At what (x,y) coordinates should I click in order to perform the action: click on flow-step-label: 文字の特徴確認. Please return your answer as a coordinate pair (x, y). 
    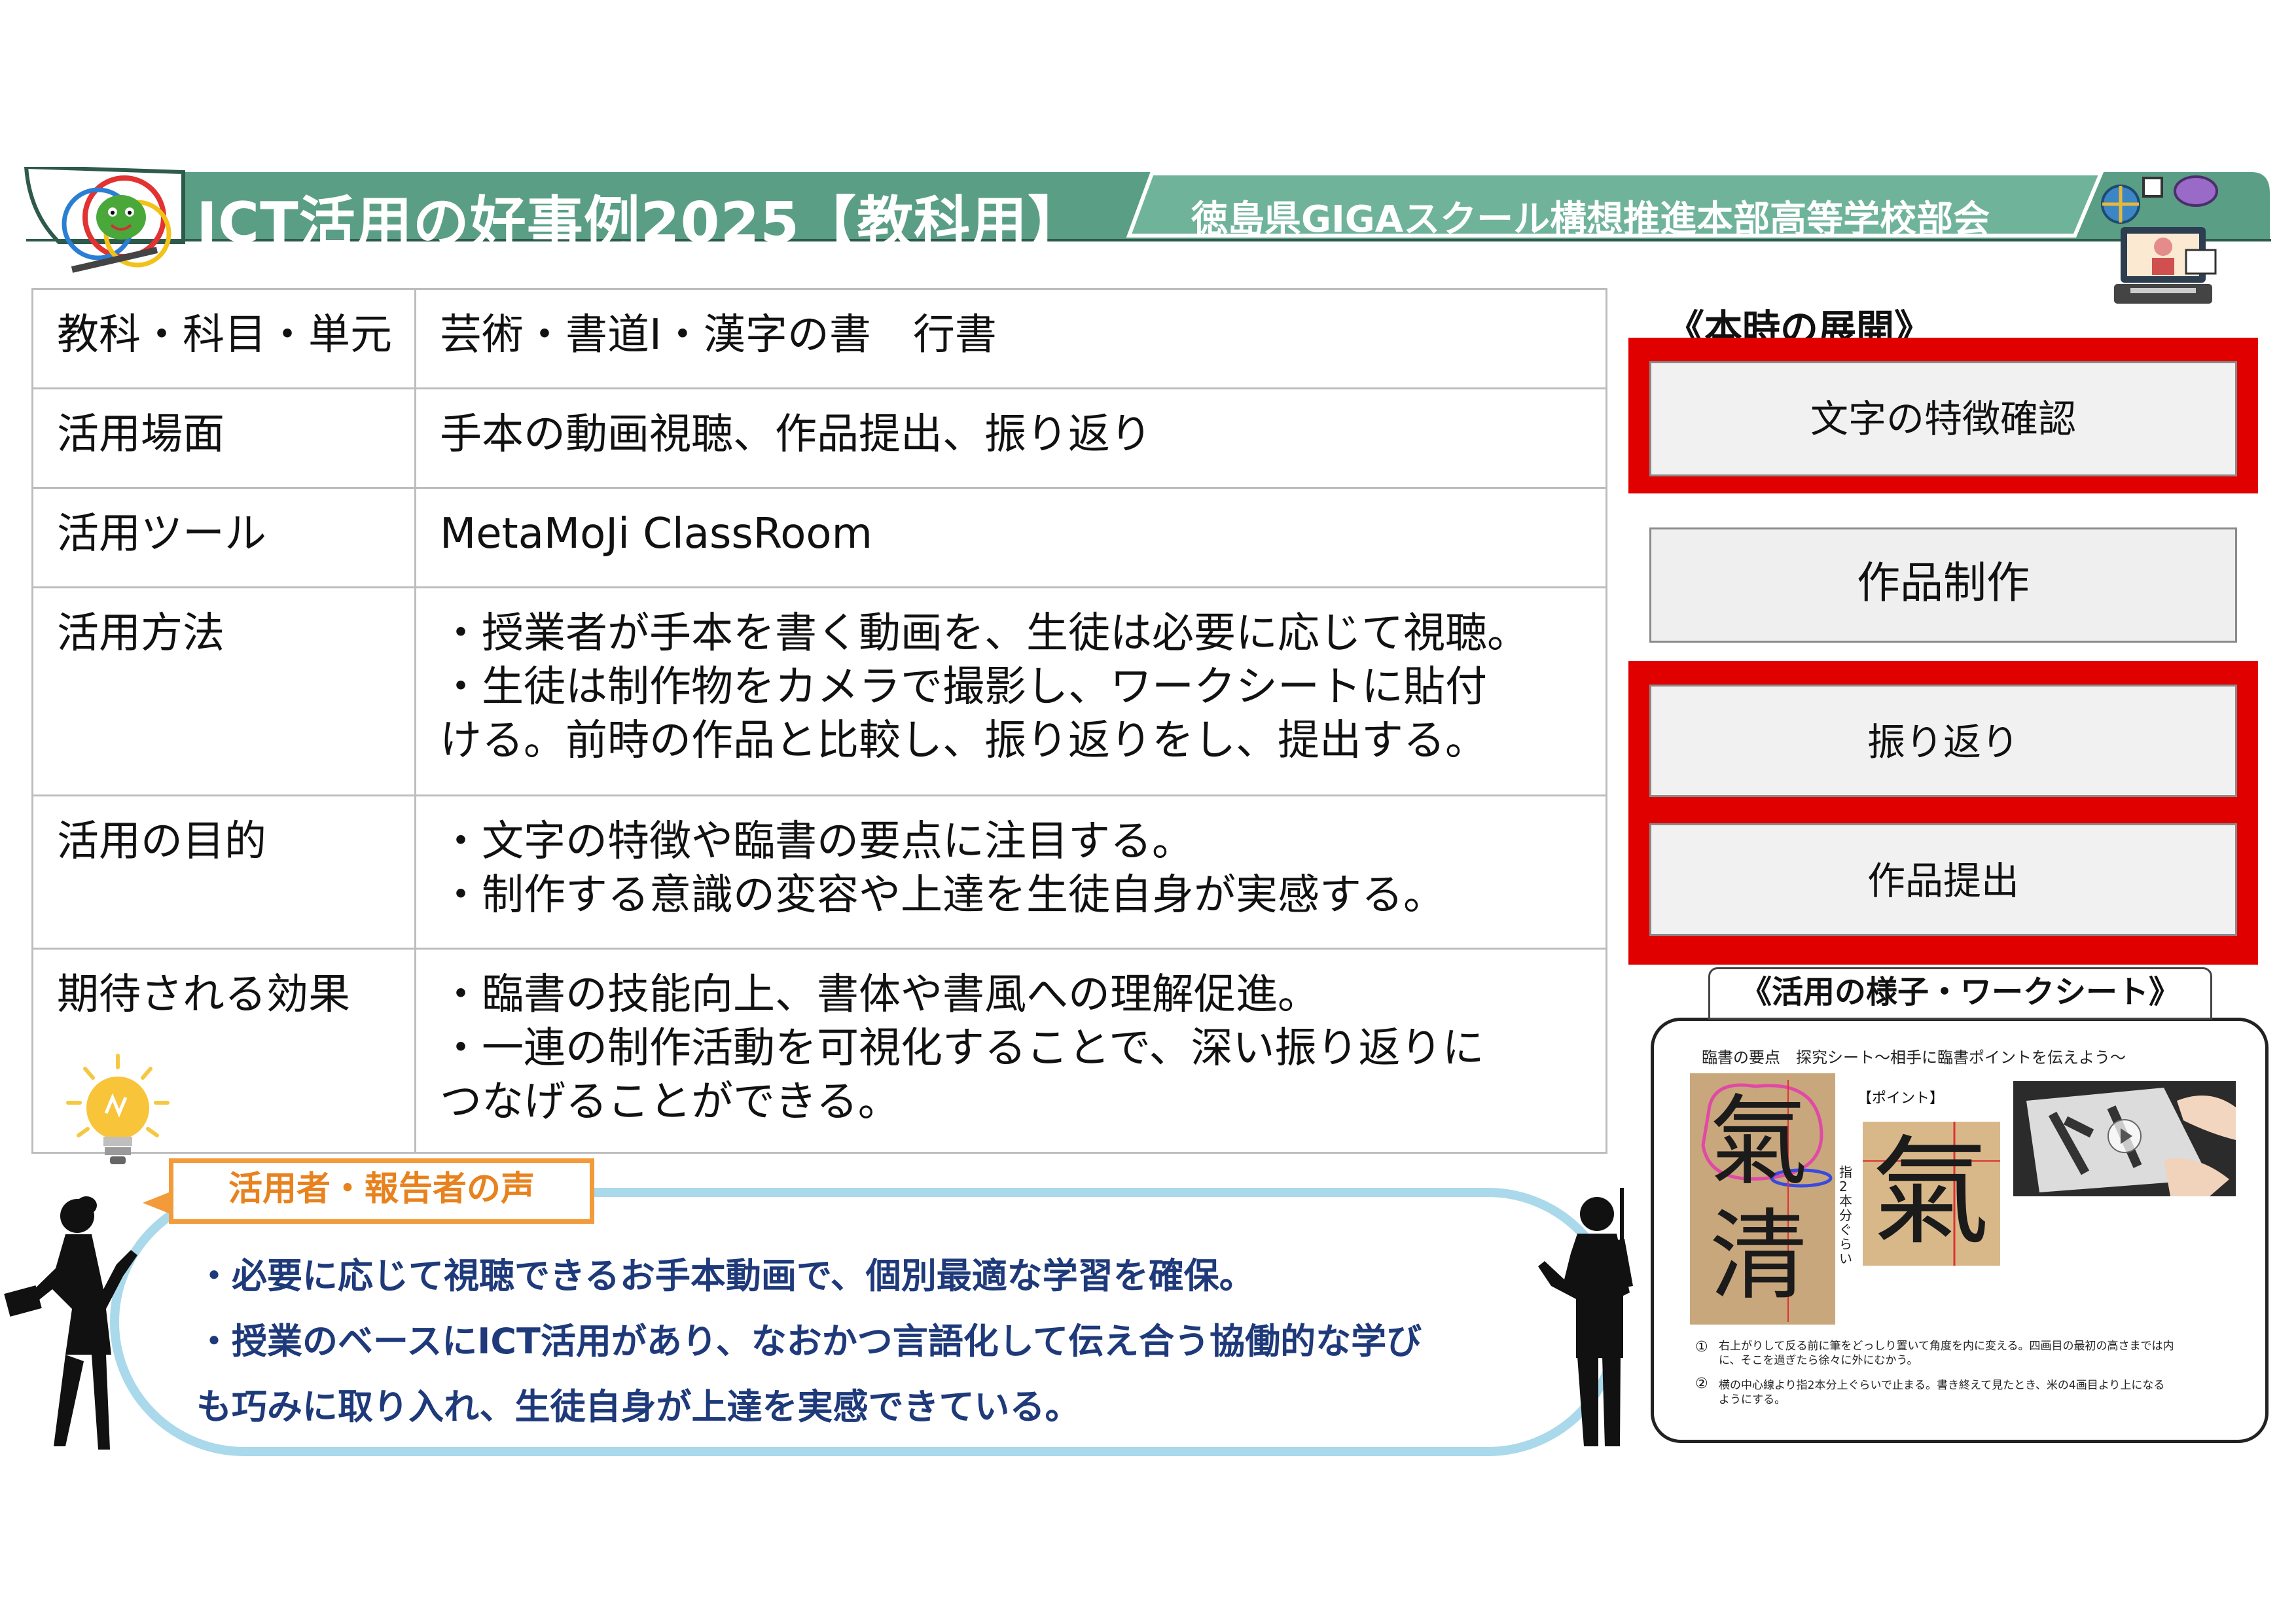
    Looking at the image, I should click on (1943, 419).